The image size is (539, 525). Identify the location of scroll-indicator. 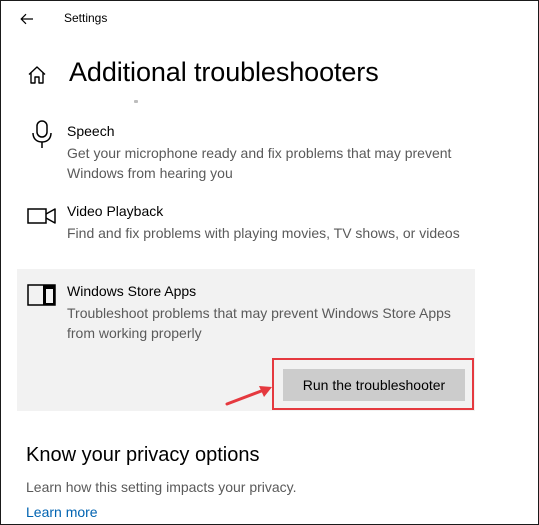
(136, 101).